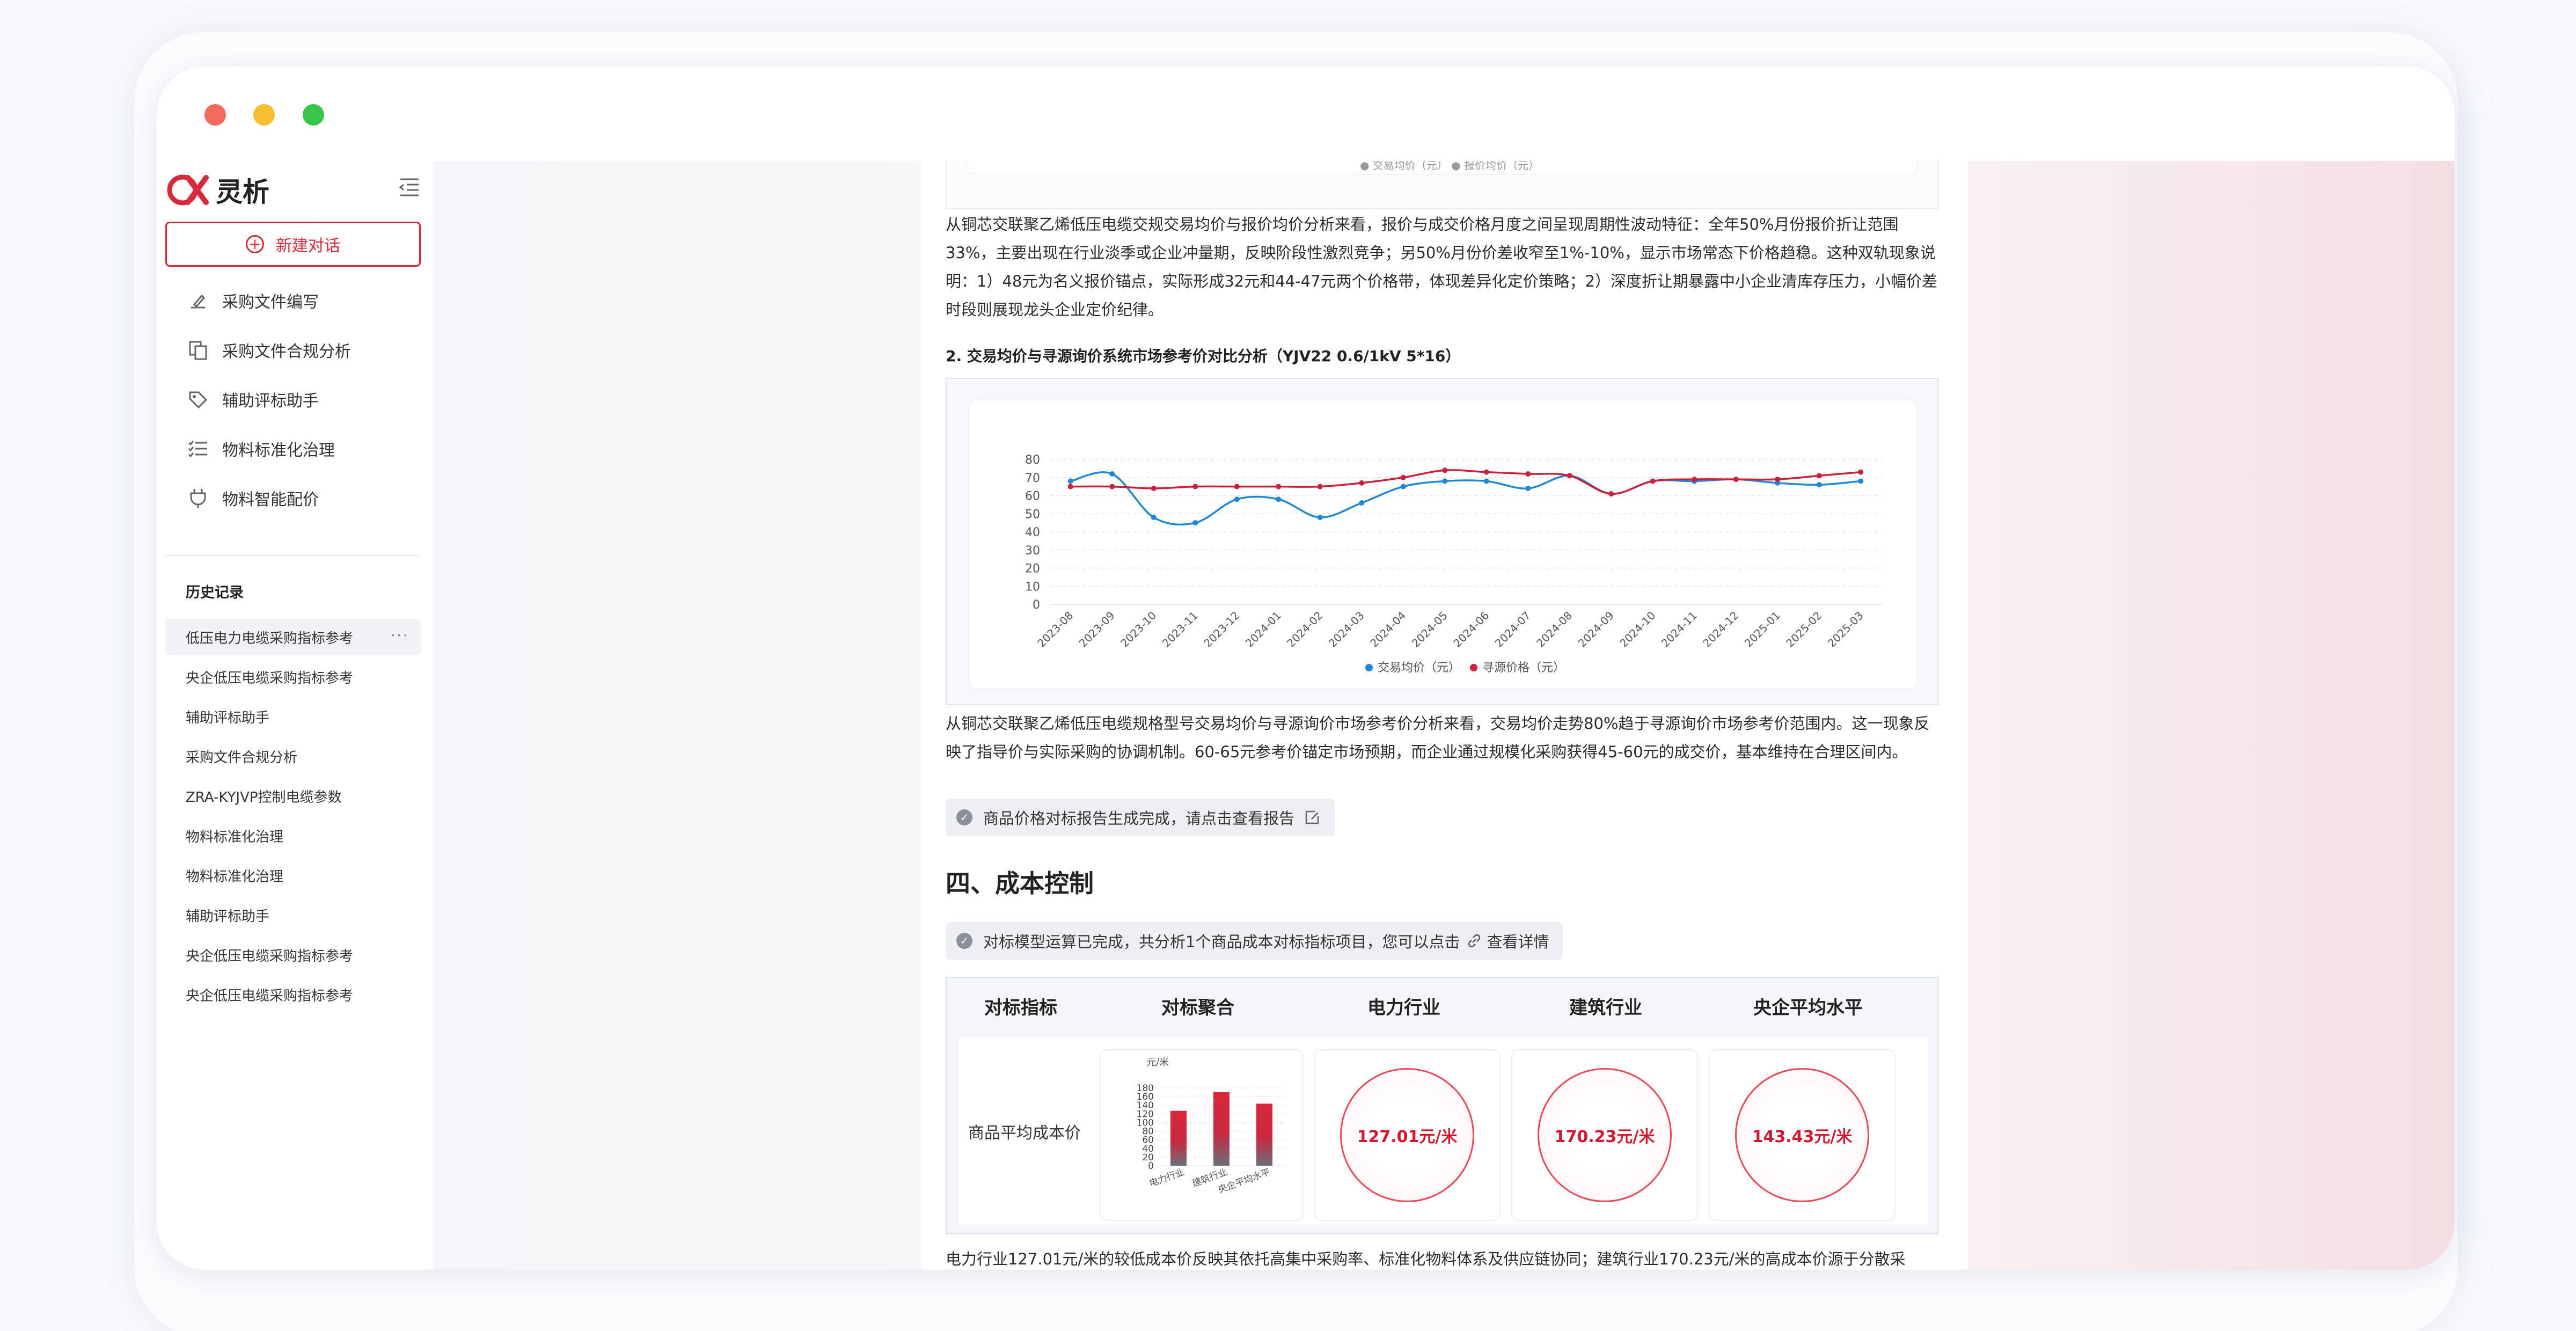 The image size is (2576, 1331). I want to click on x-tick-label: 2024-06, so click(1471, 630).